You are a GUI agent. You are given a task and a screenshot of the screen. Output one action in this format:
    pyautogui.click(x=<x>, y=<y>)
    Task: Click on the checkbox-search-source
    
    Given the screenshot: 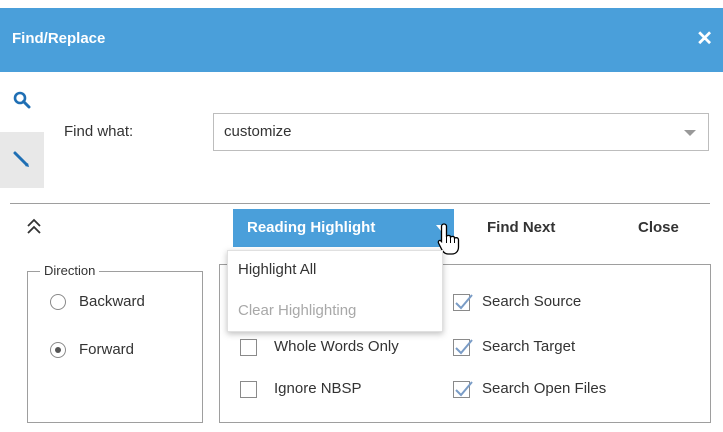 What is the action you would take?
    pyautogui.click(x=463, y=302)
    